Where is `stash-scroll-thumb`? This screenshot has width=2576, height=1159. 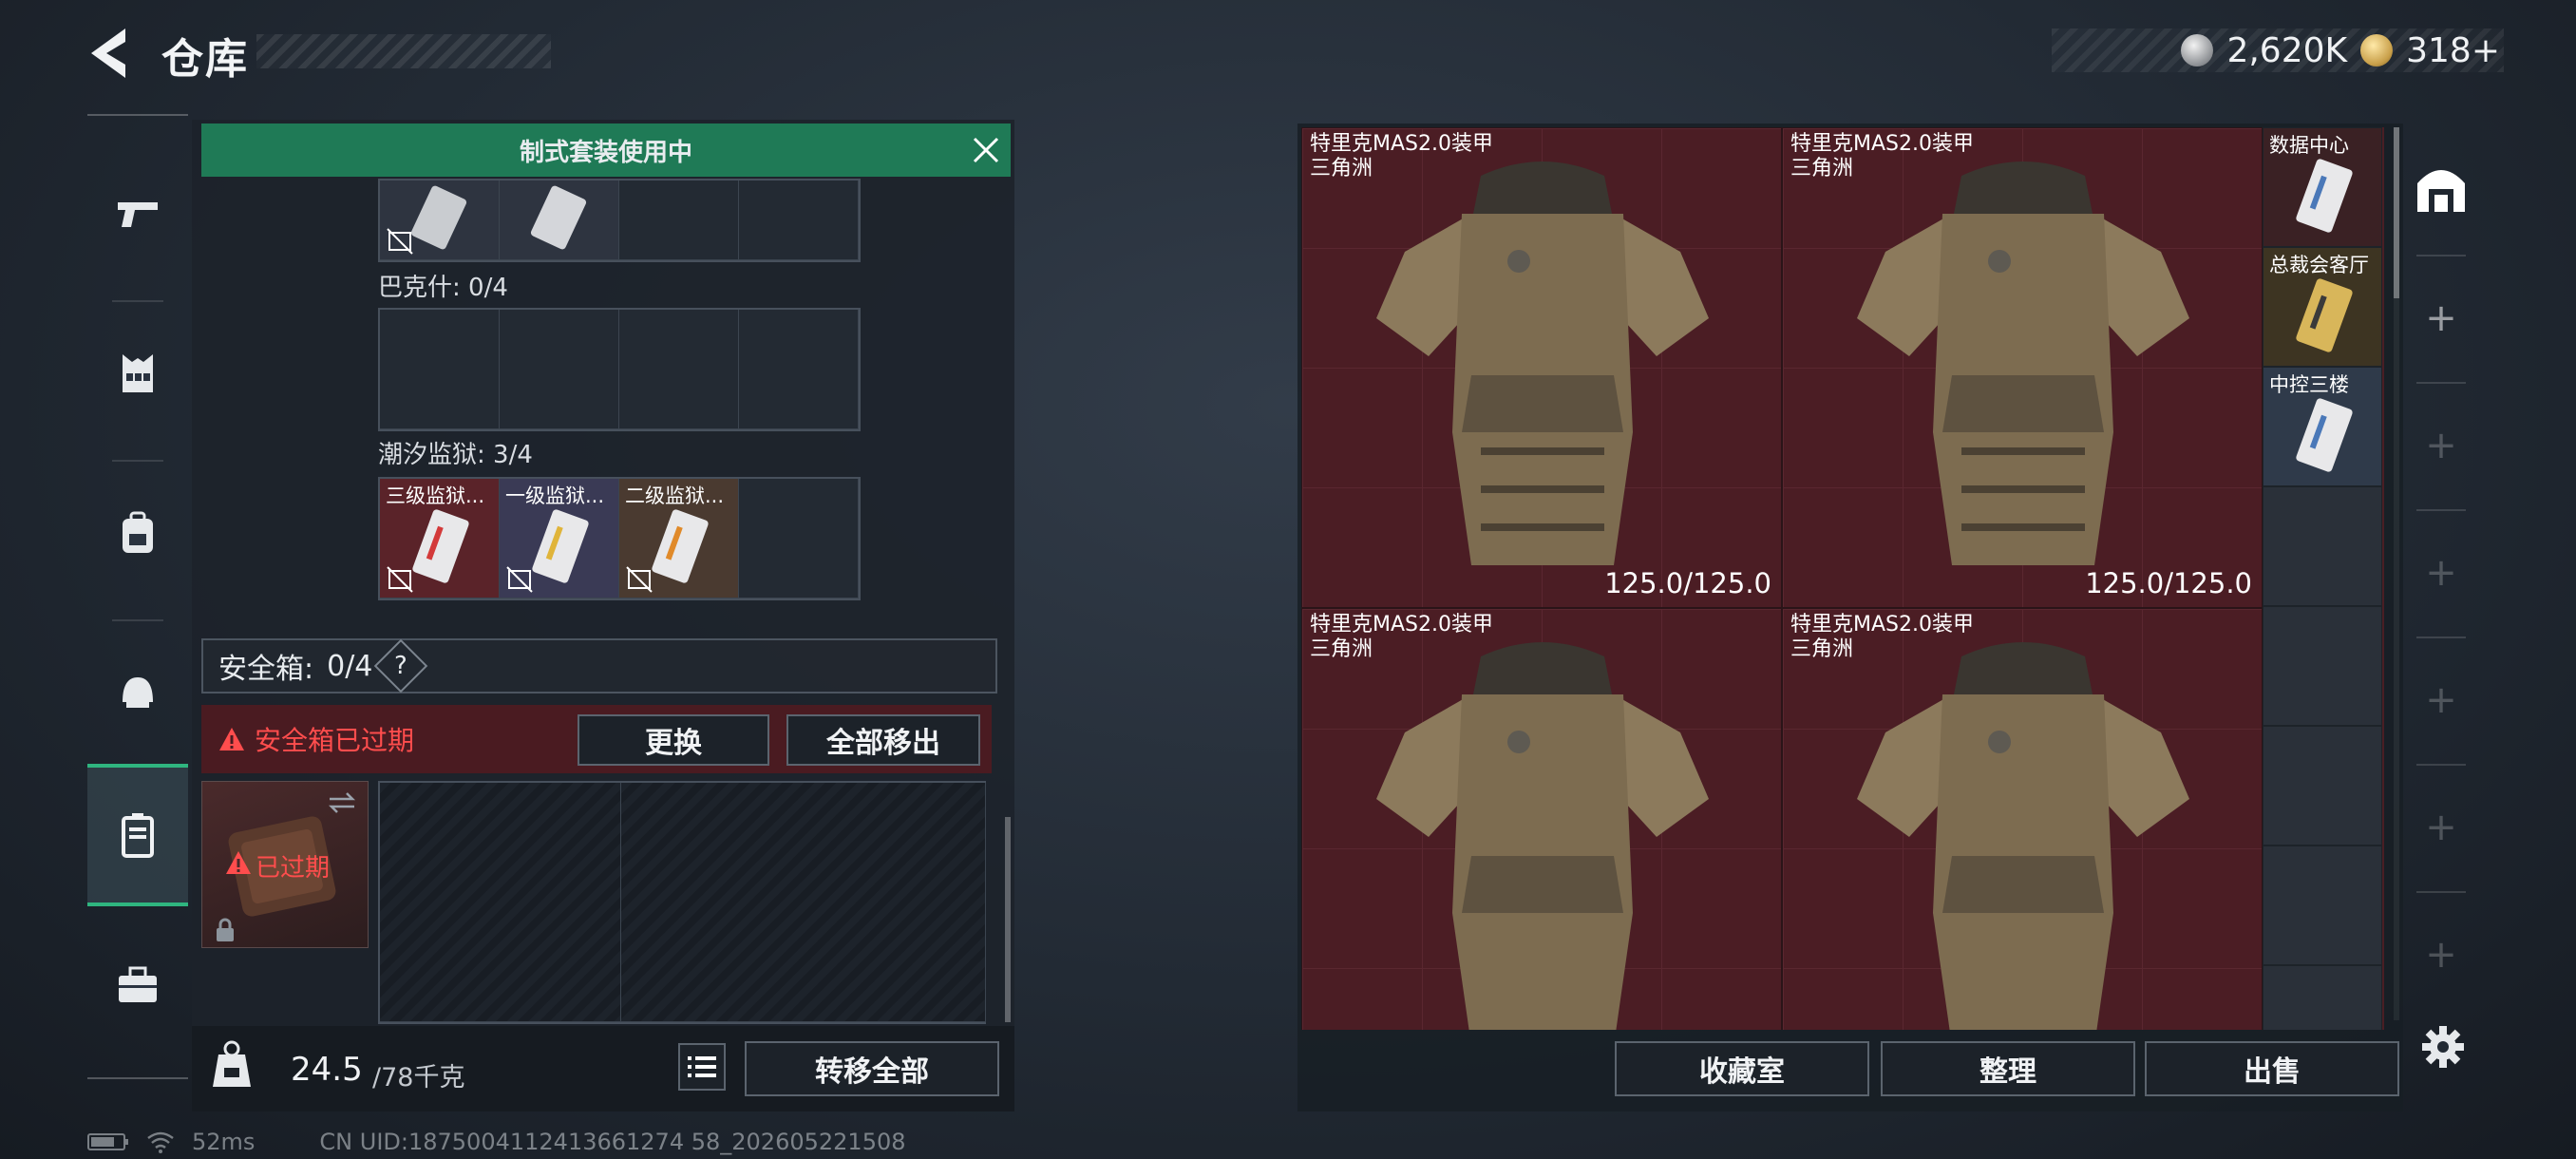
stash-scroll-thumb is located at coordinates (2396, 212).